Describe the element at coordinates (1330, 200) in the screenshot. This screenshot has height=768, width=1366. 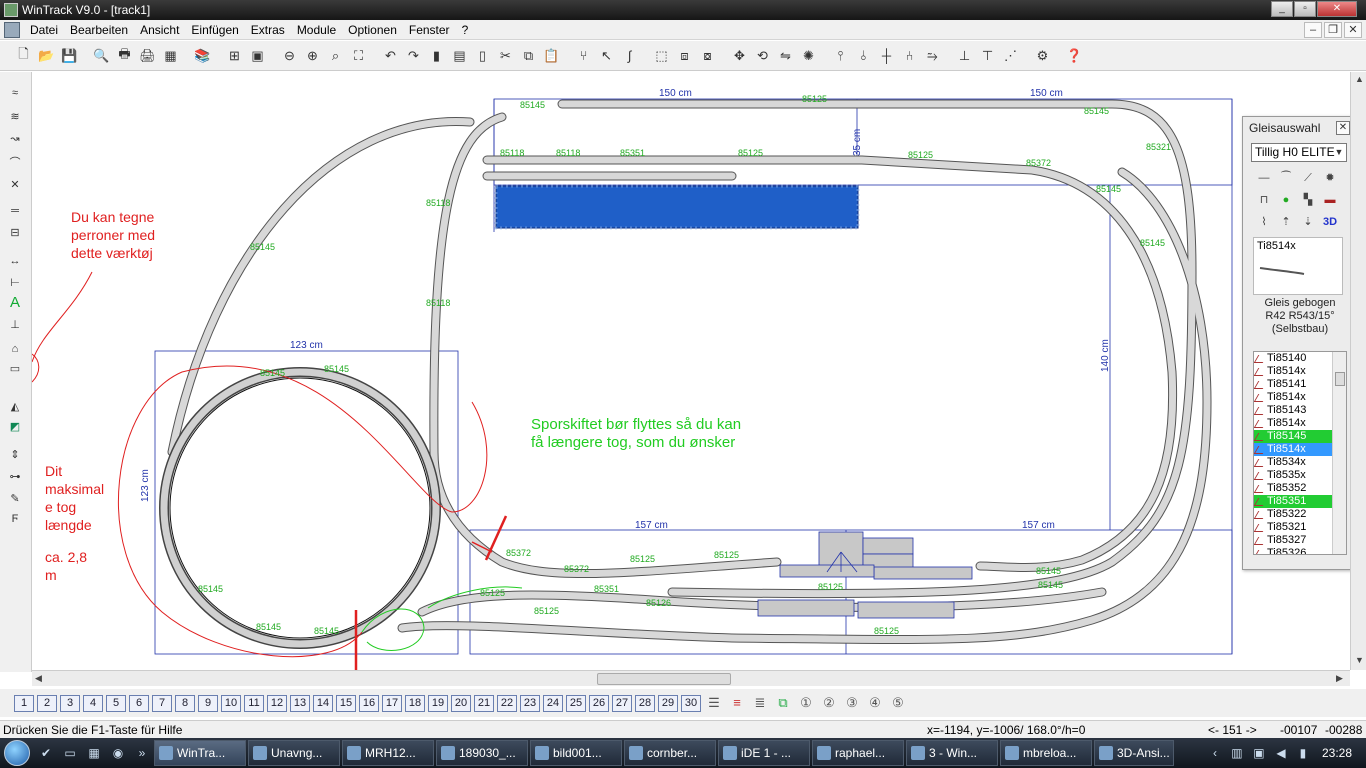
I see `train-icon: ▬` at that location.